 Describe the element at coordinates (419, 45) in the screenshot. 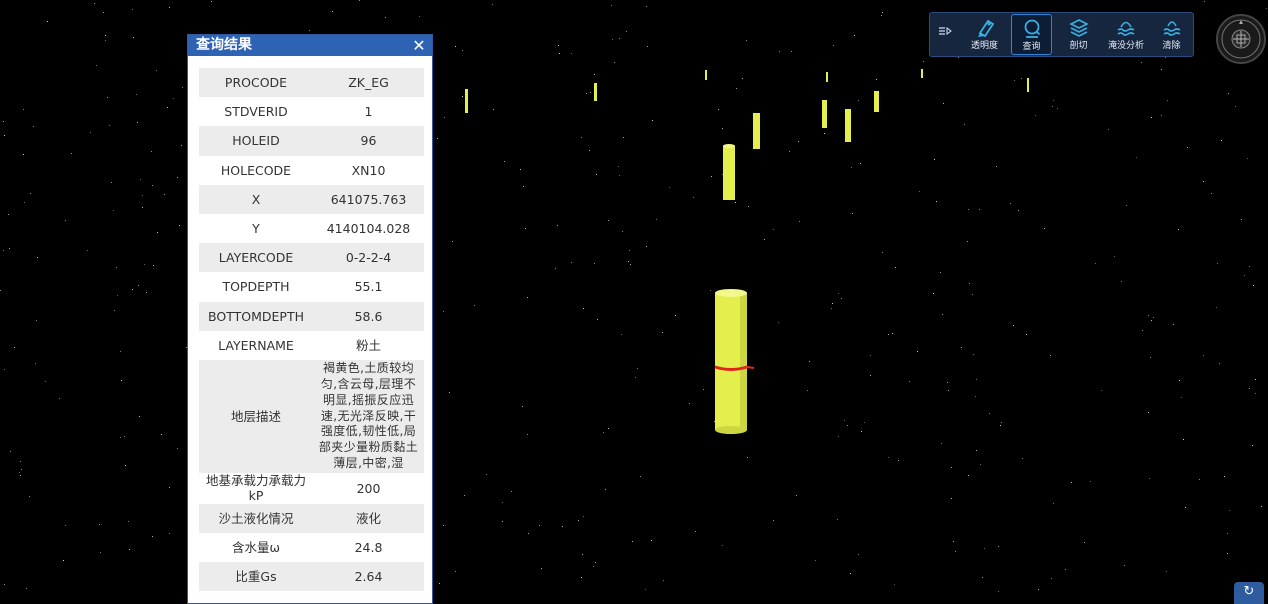

I see `close-button: ✕` at that location.